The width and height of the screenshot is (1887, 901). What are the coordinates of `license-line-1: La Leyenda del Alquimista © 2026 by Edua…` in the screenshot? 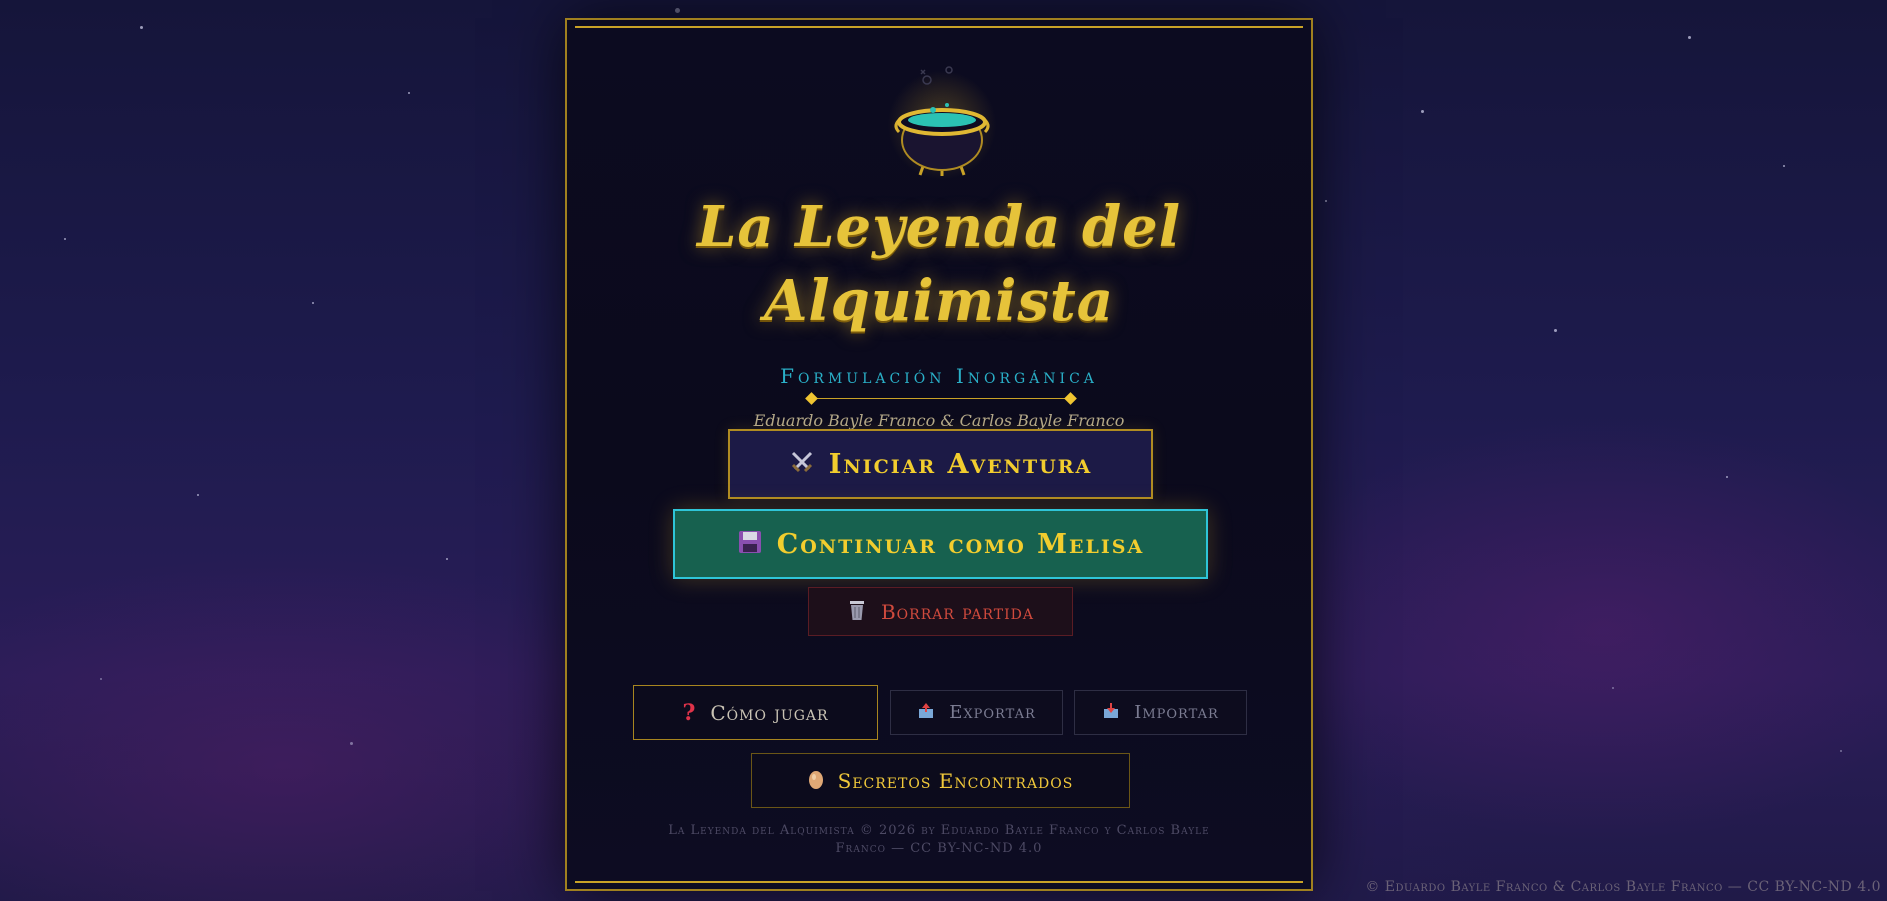 It's located at (939, 830).